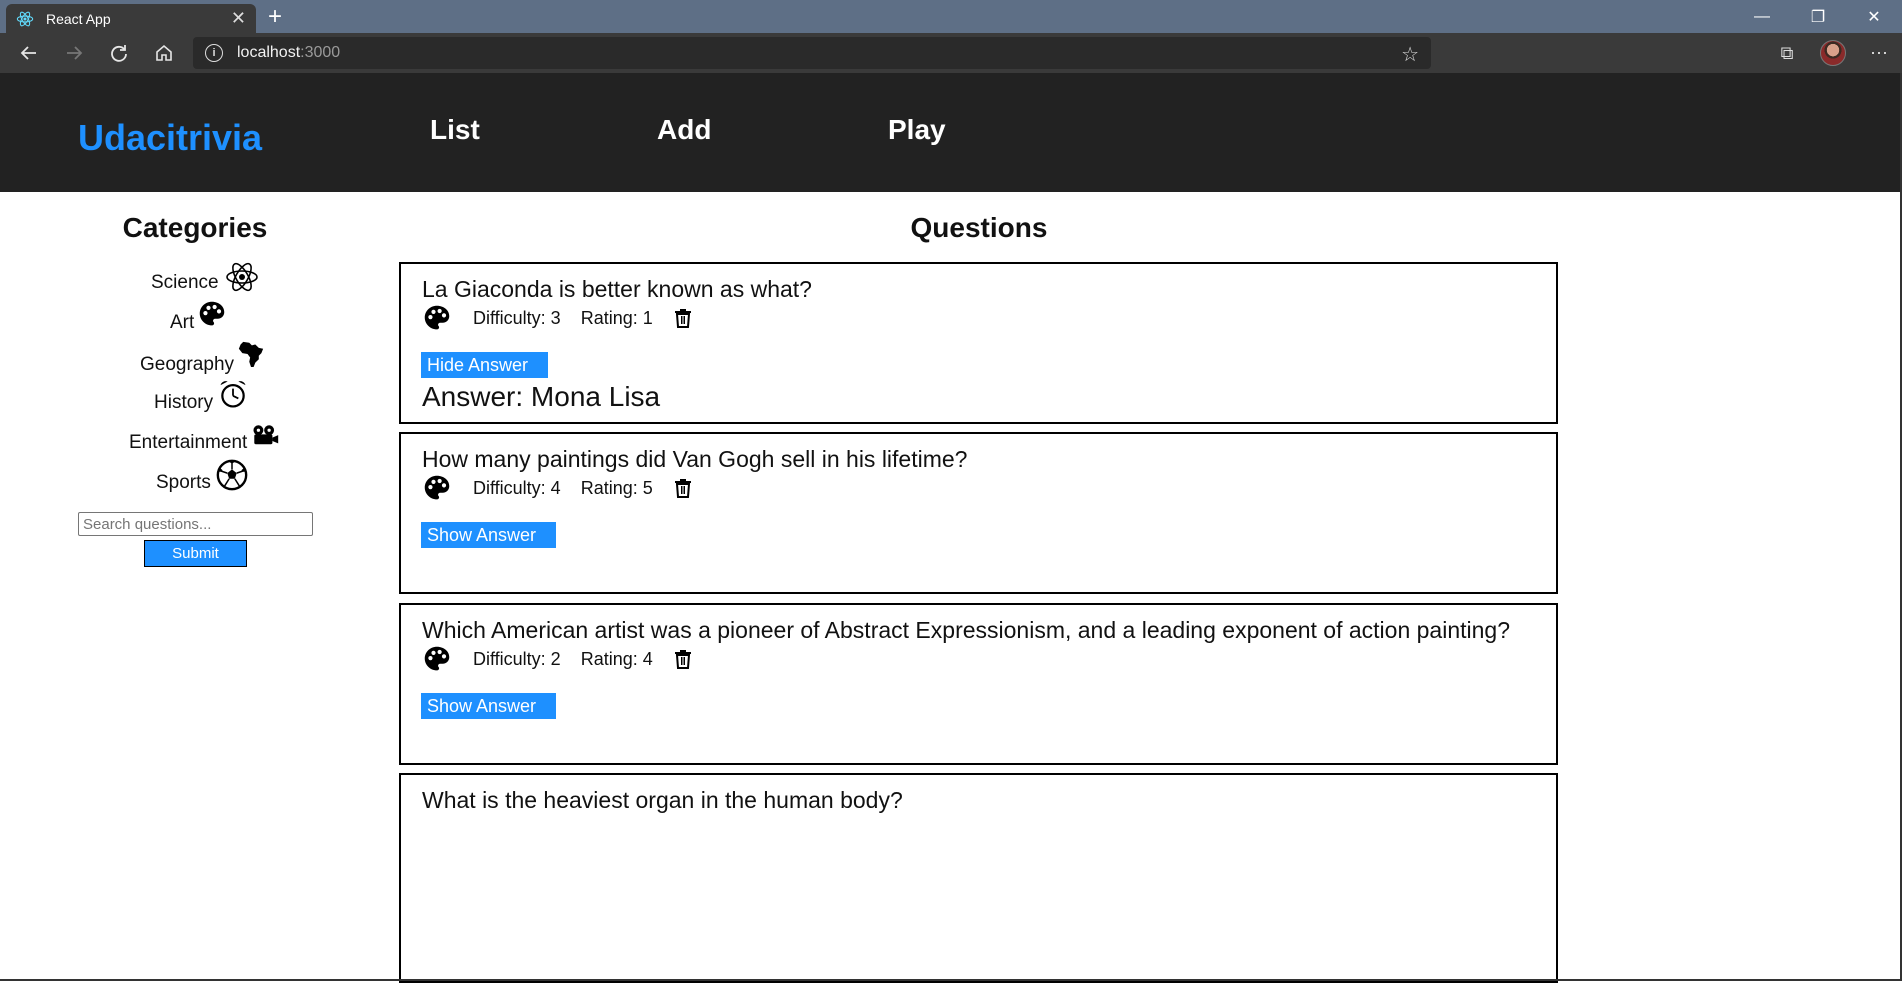 The width and height of the screenshot is (1902, 983). I want to click on refresh-icon, so click(118, 53).